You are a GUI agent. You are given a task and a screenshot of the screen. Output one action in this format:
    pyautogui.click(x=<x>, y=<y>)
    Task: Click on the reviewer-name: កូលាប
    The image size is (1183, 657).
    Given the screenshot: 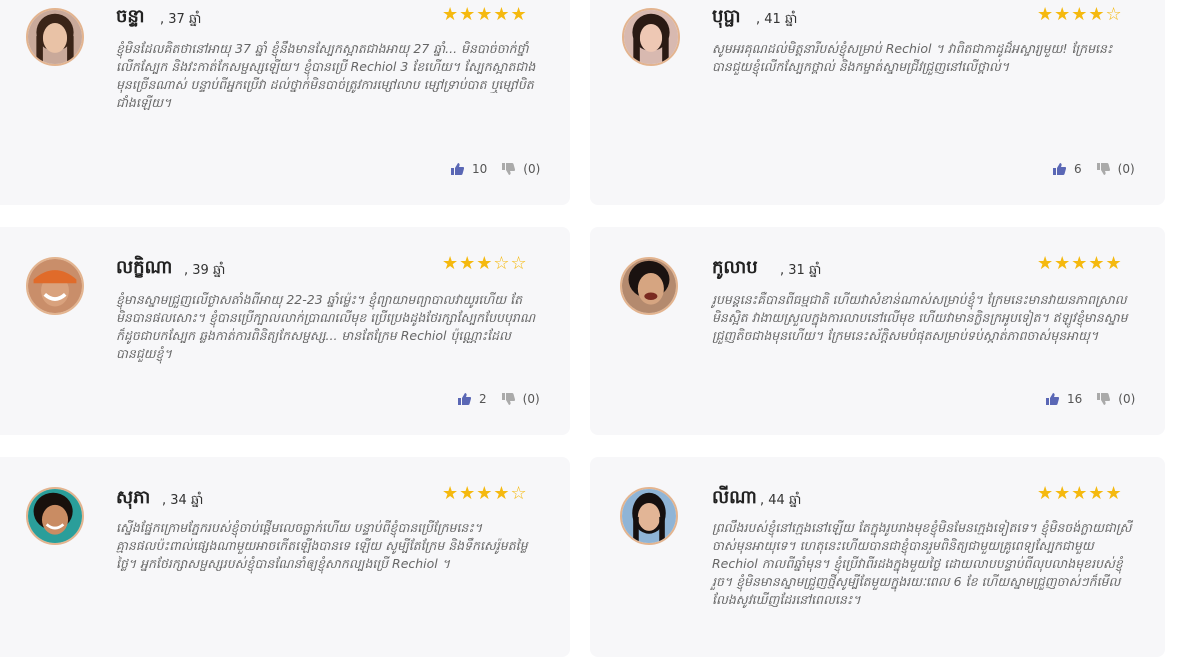 What is the action you would take?
    pyautogui.click(x=735, y=267)
    